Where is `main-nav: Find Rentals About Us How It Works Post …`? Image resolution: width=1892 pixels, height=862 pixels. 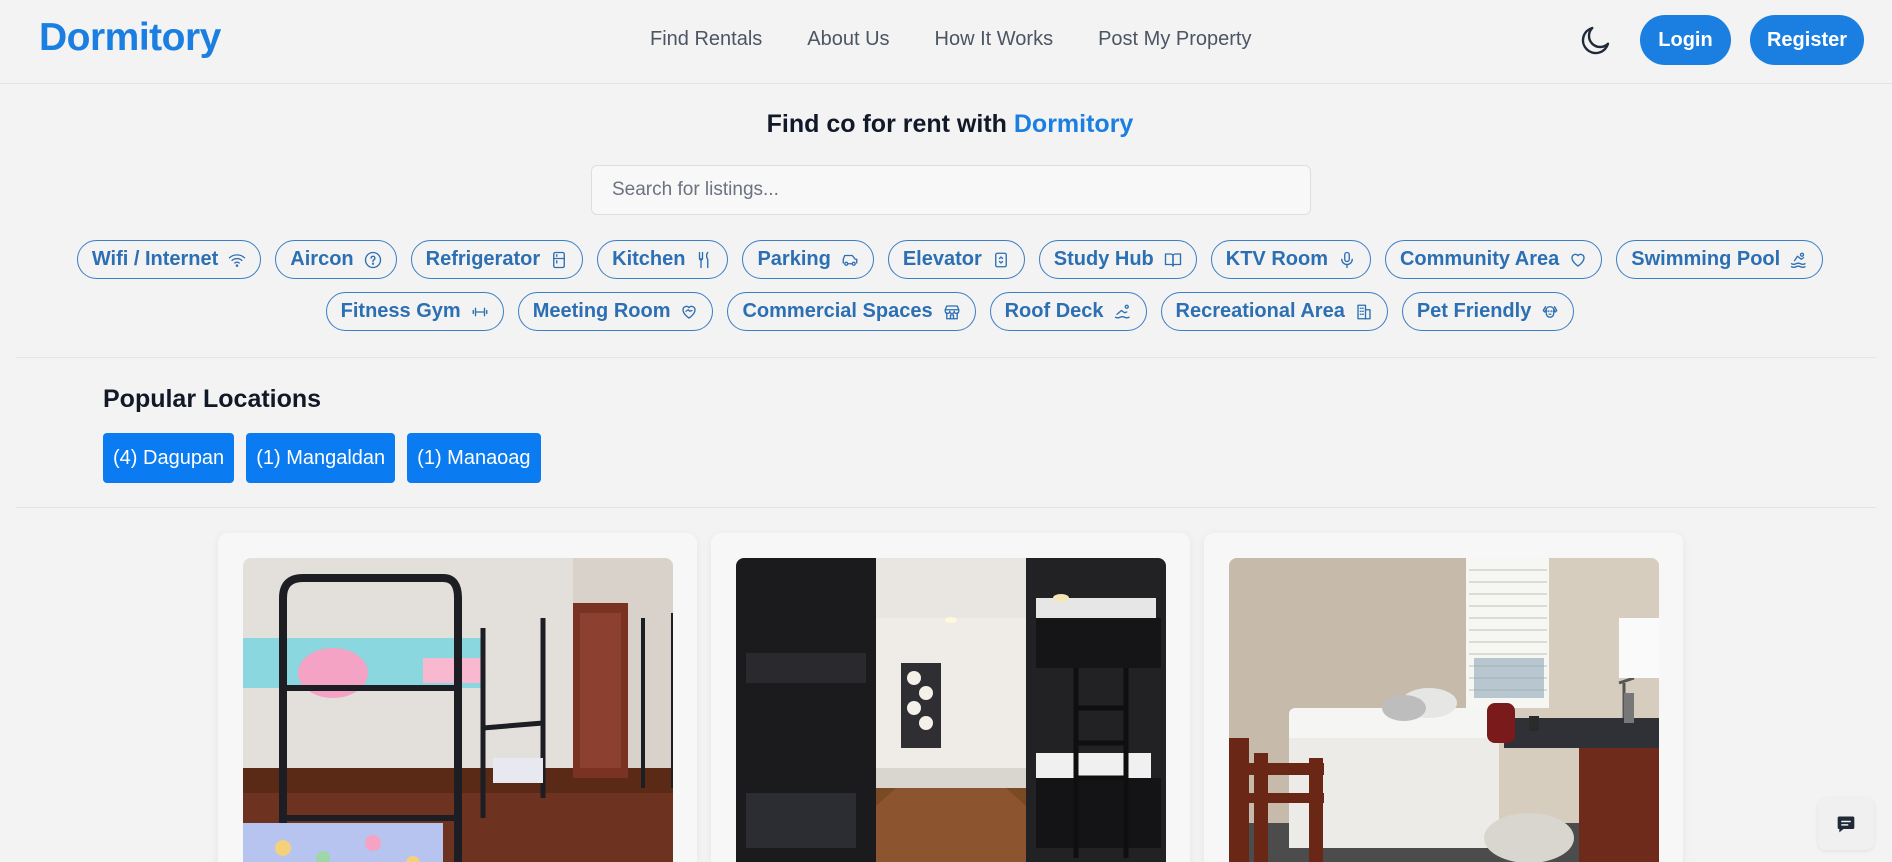
main-nav: Find Rentals About Us How It Works Post … is located at coordinates (950, 39).